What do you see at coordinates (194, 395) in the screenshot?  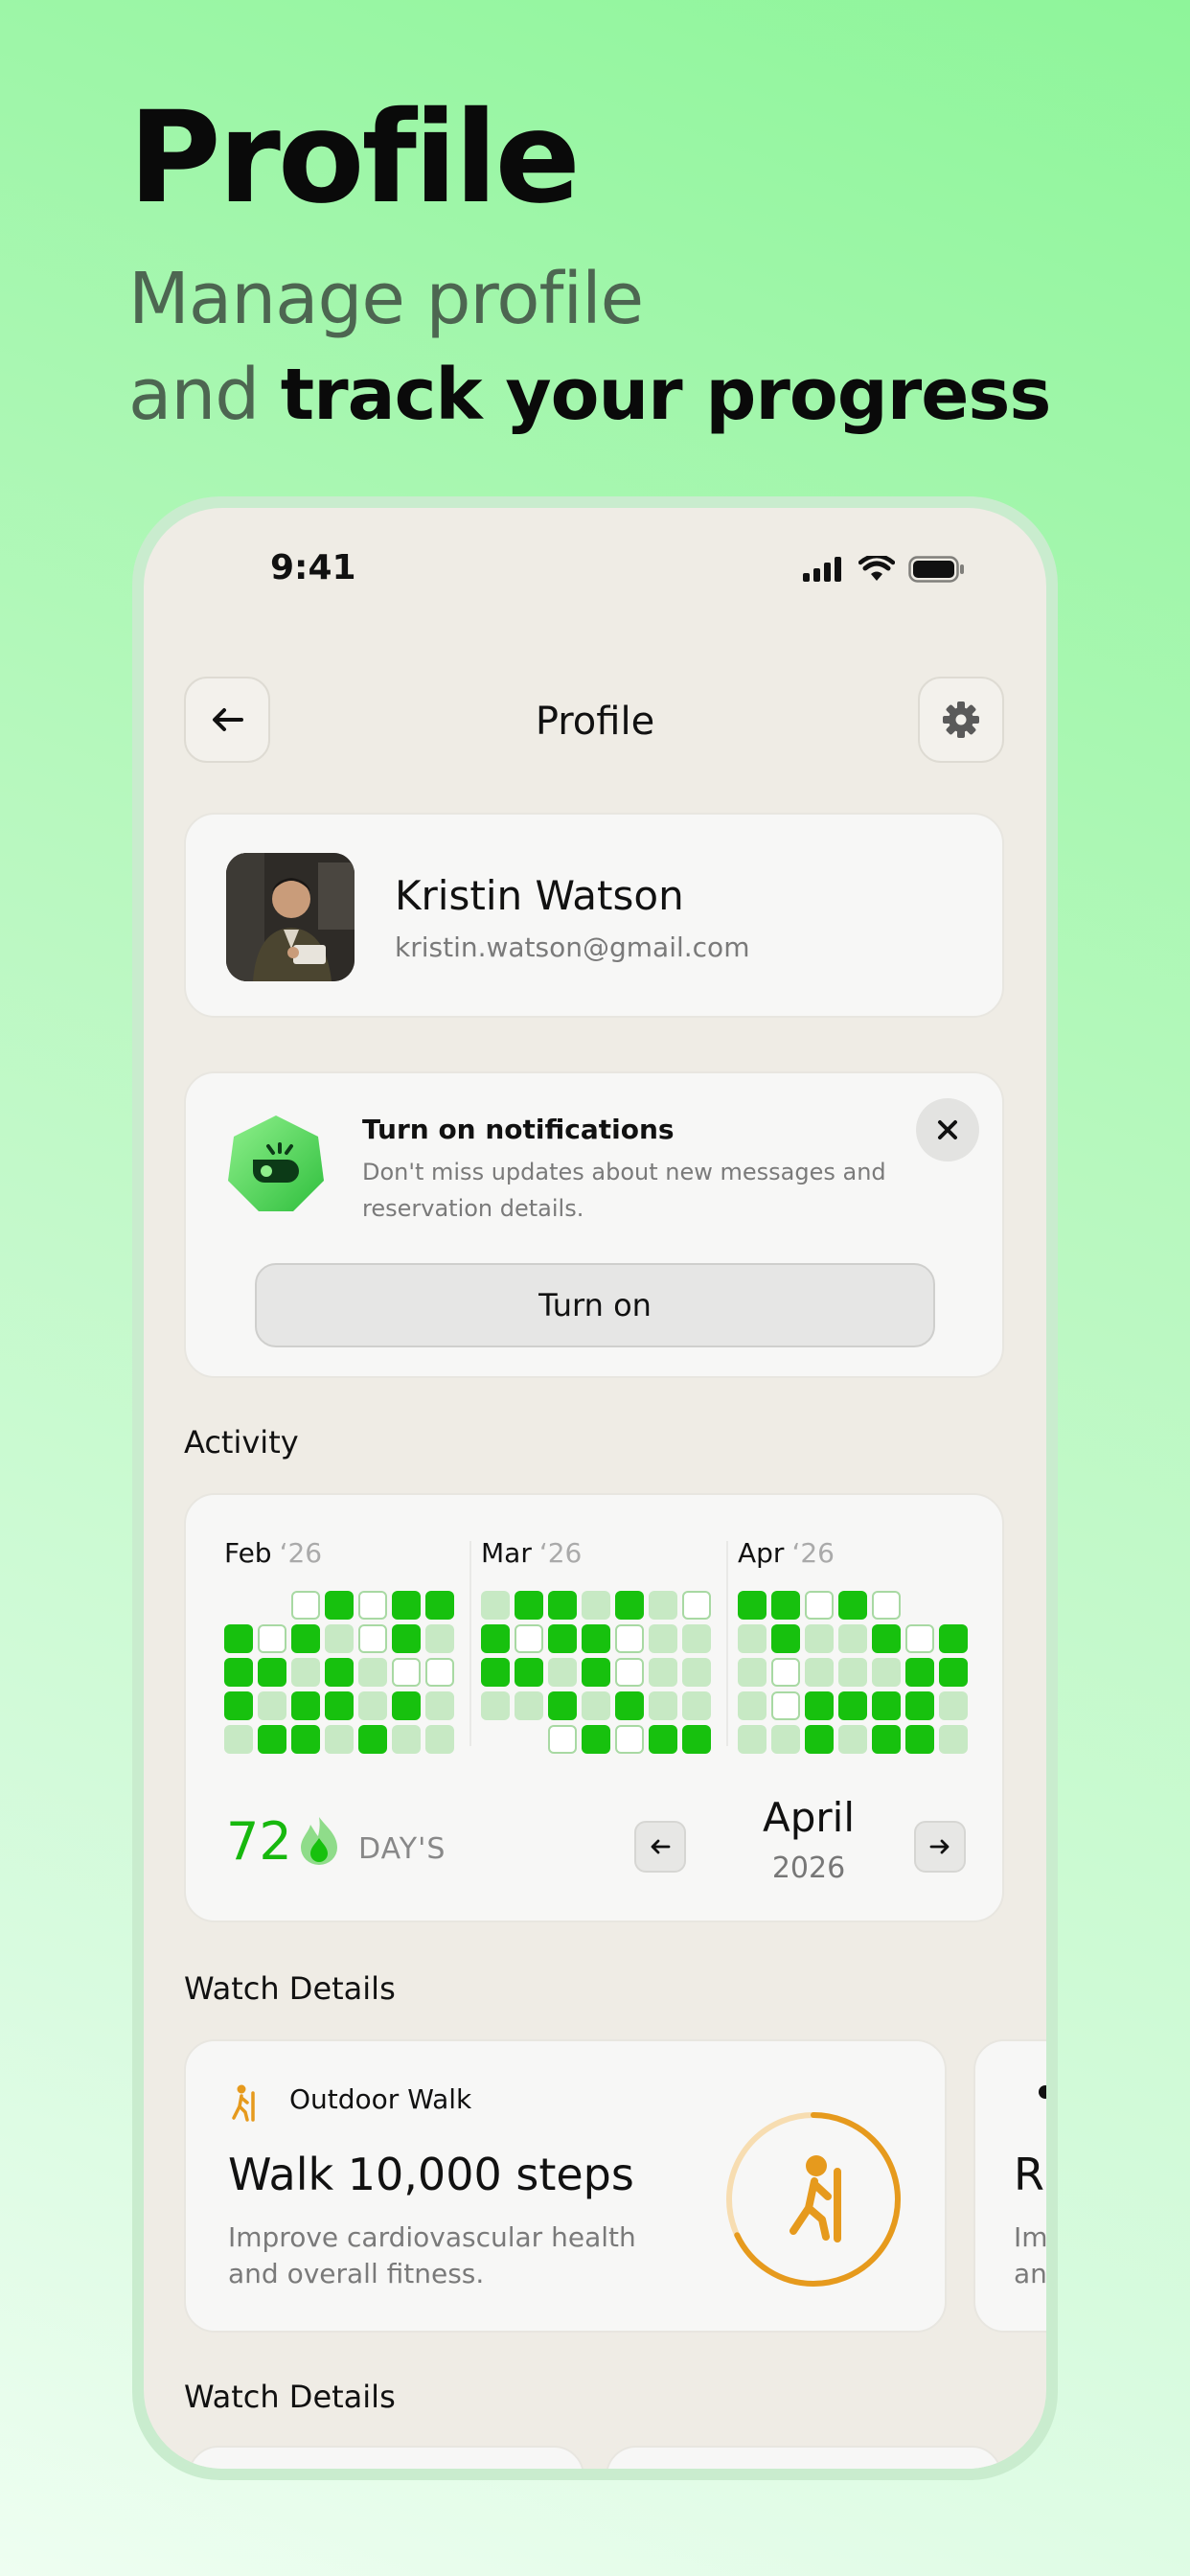 I see `hero-subtitle-plain: and` at bounding box center [194, 395].